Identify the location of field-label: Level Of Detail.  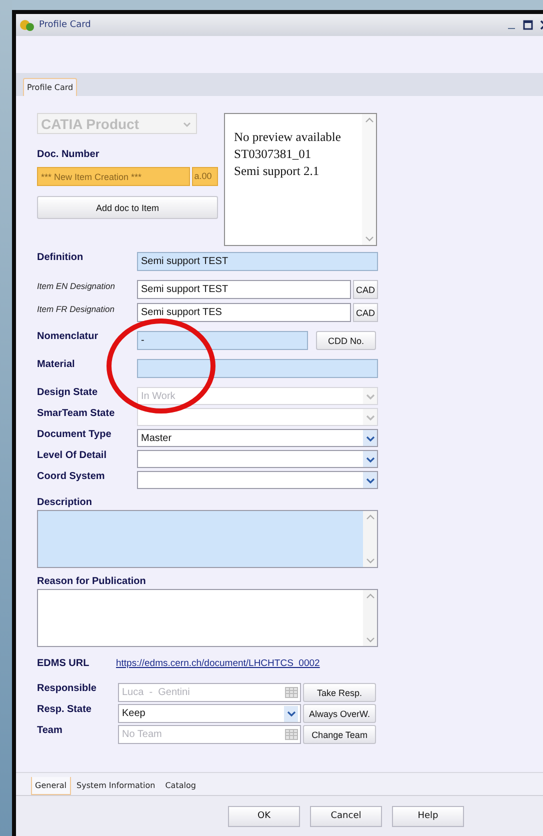
(72, 455).